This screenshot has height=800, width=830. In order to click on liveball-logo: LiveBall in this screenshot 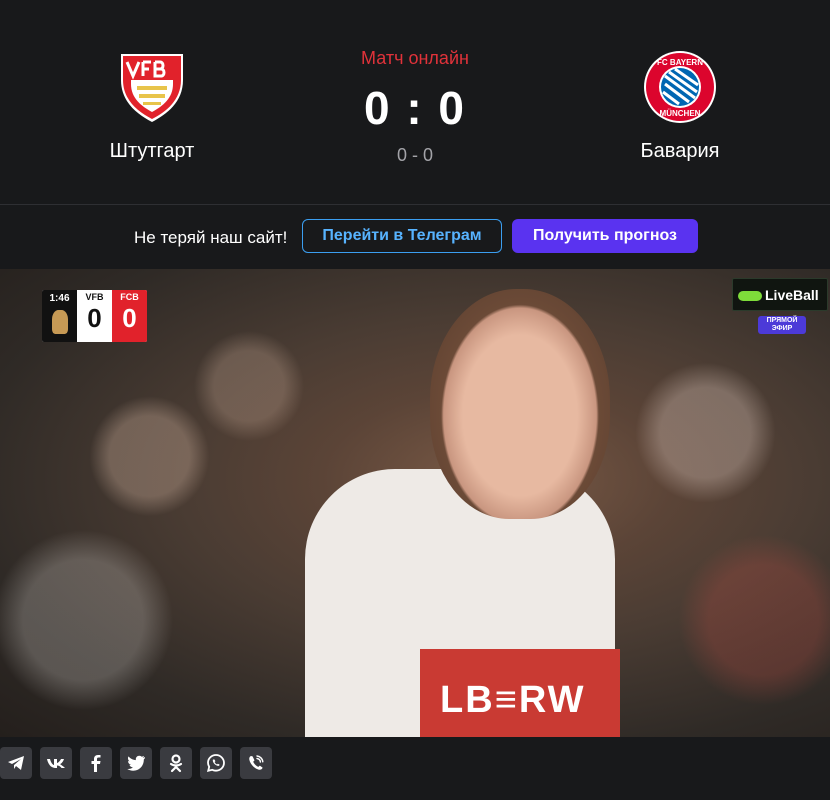, I will do `click(780, 294)`.